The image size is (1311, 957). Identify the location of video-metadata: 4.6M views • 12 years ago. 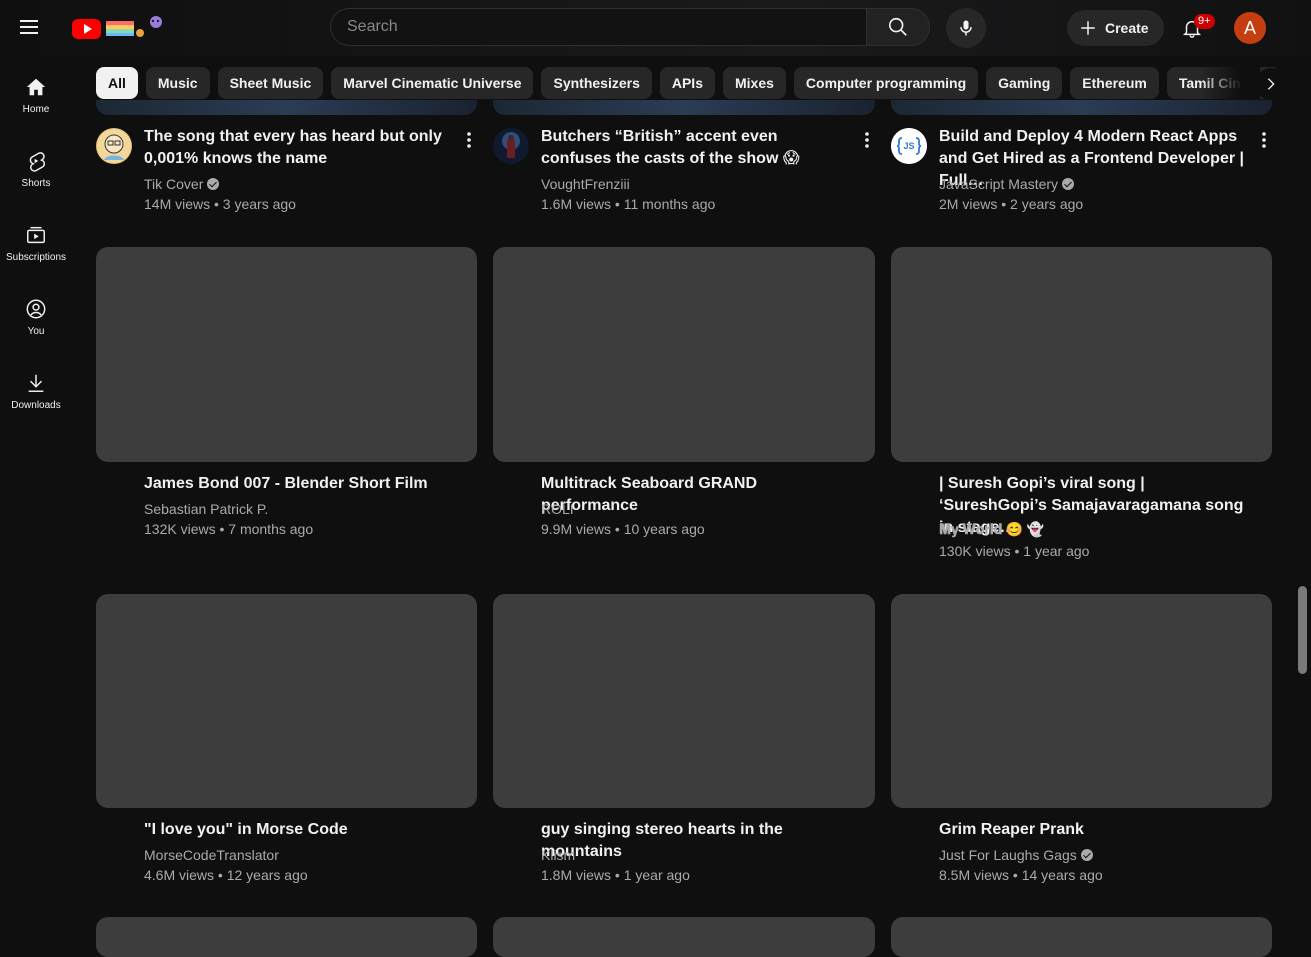
(226, 875).